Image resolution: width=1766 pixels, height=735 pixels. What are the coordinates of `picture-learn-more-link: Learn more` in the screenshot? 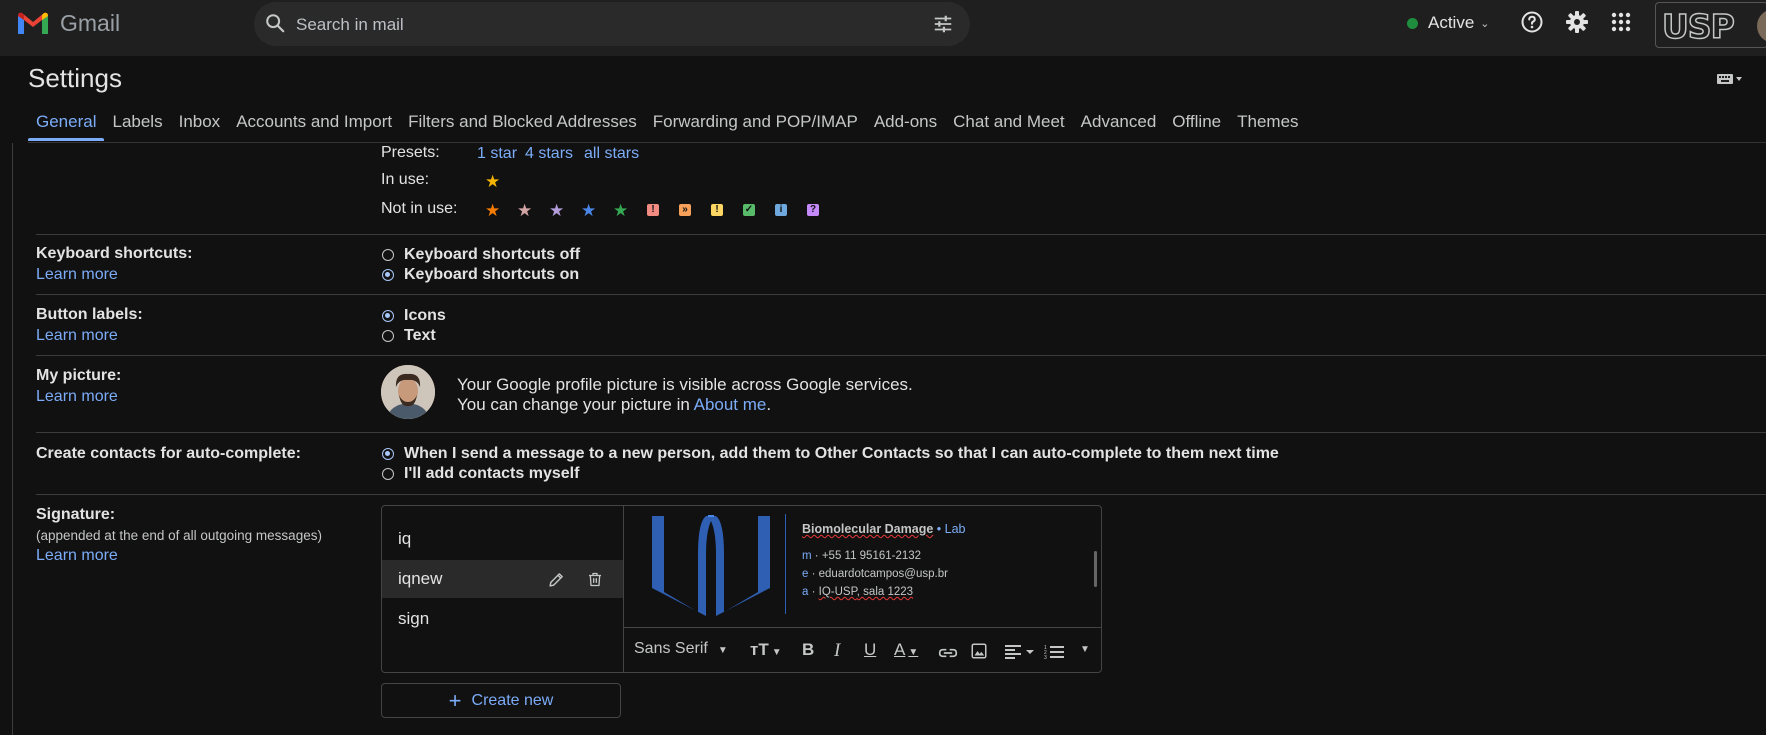 It's located at (77, 397).